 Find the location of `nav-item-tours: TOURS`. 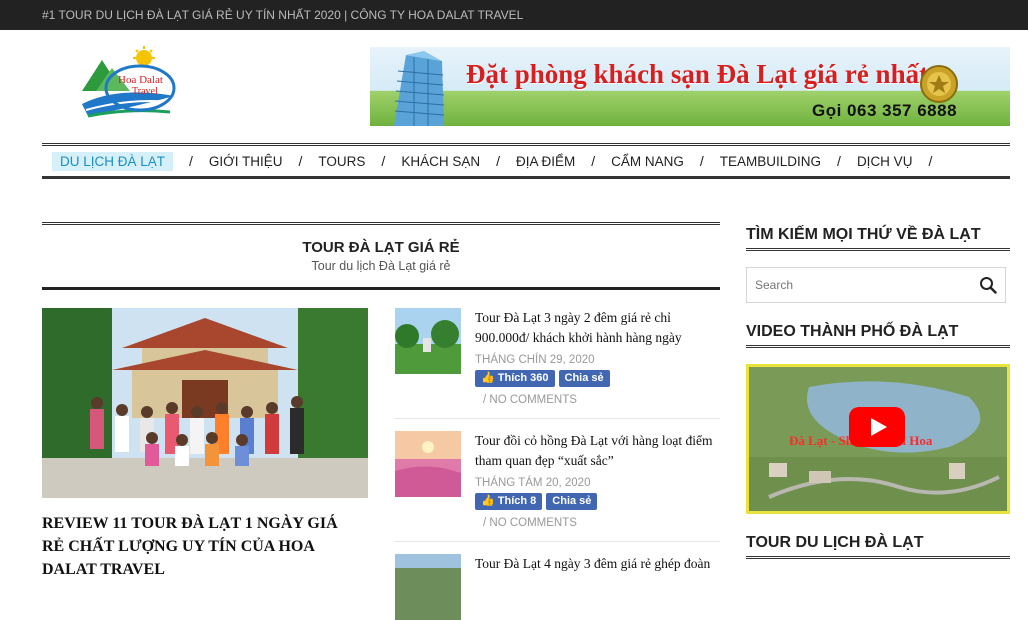

nav-item-tours: TOURS is located at coordinates (341, 161).